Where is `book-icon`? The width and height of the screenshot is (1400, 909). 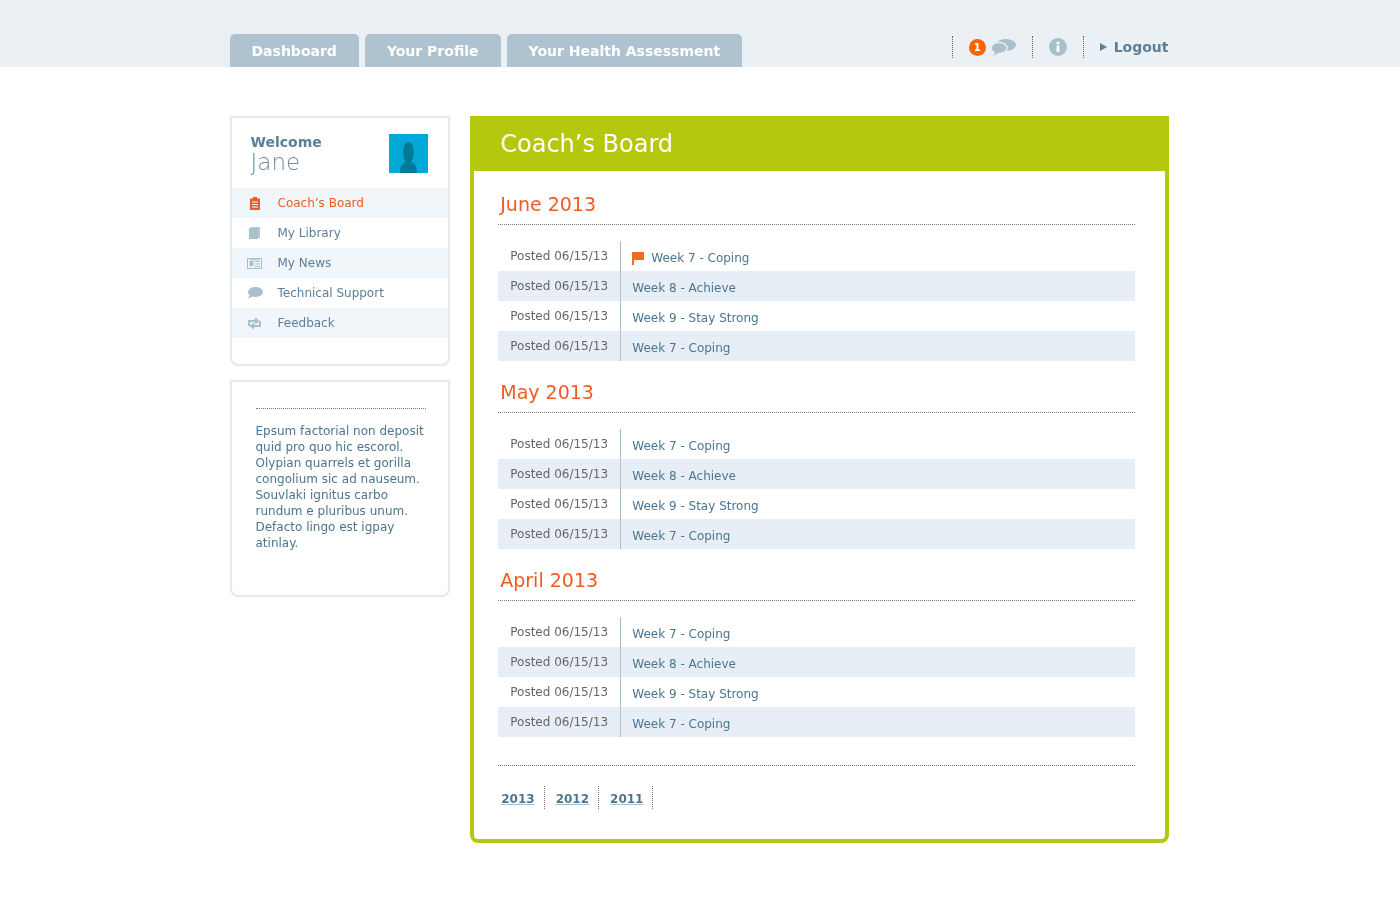 book-icon is located at coordinates (254, 233).